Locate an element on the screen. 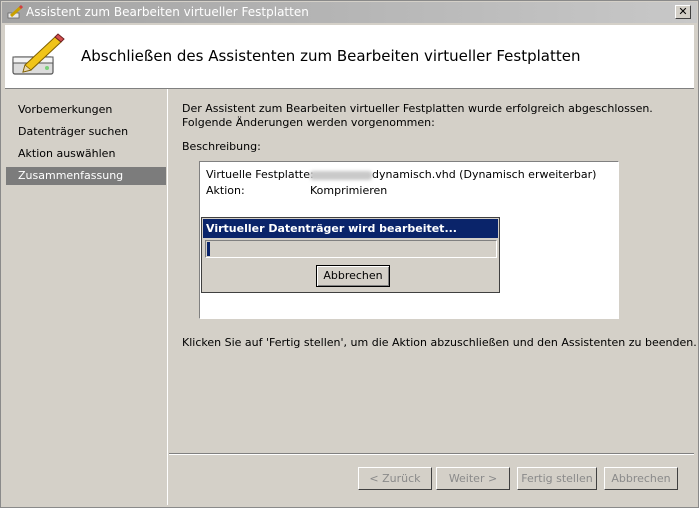 Image resolution: width=699 pixels, height=508 pixels. action-value: Komprimieren is located at coordinates (349, 190).